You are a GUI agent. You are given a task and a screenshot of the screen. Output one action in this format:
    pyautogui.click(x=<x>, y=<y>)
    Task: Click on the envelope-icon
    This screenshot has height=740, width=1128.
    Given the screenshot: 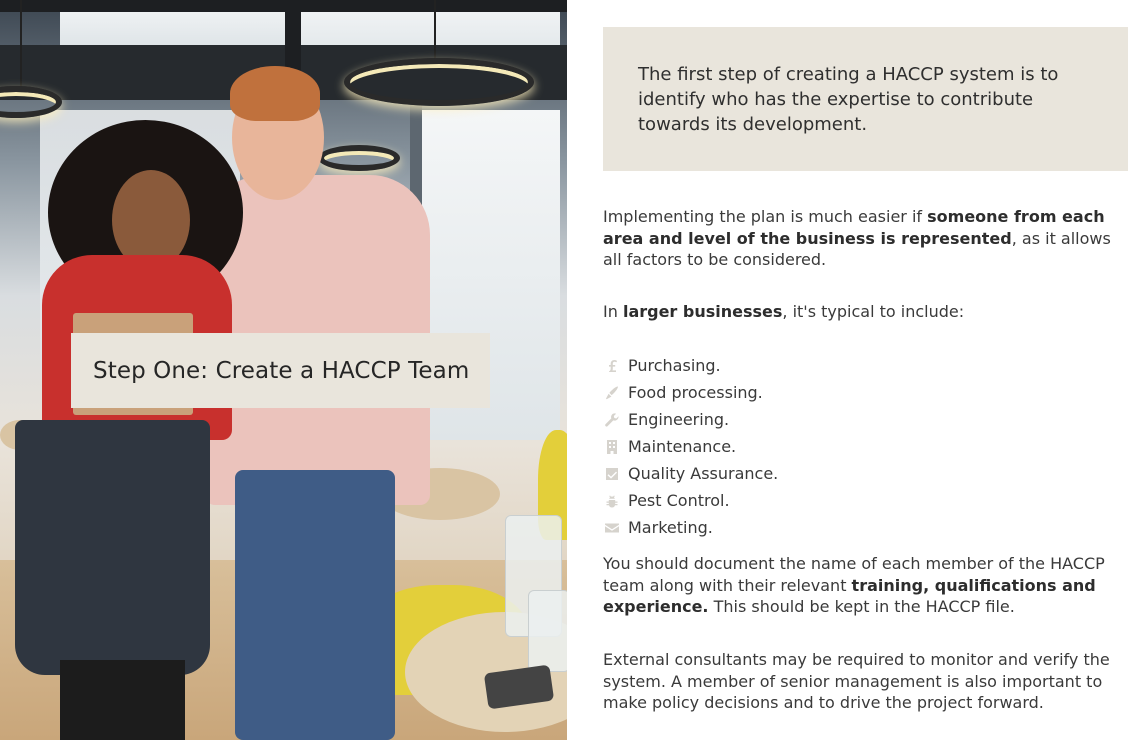 What is the action you would take?
    pyautogui.click(x=611, y=527)
    